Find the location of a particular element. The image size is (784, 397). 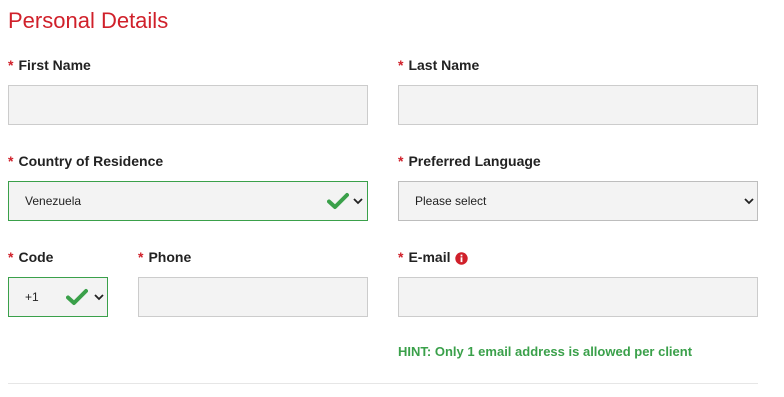

email-label: * E-mail is located at coordinates (433, 257).